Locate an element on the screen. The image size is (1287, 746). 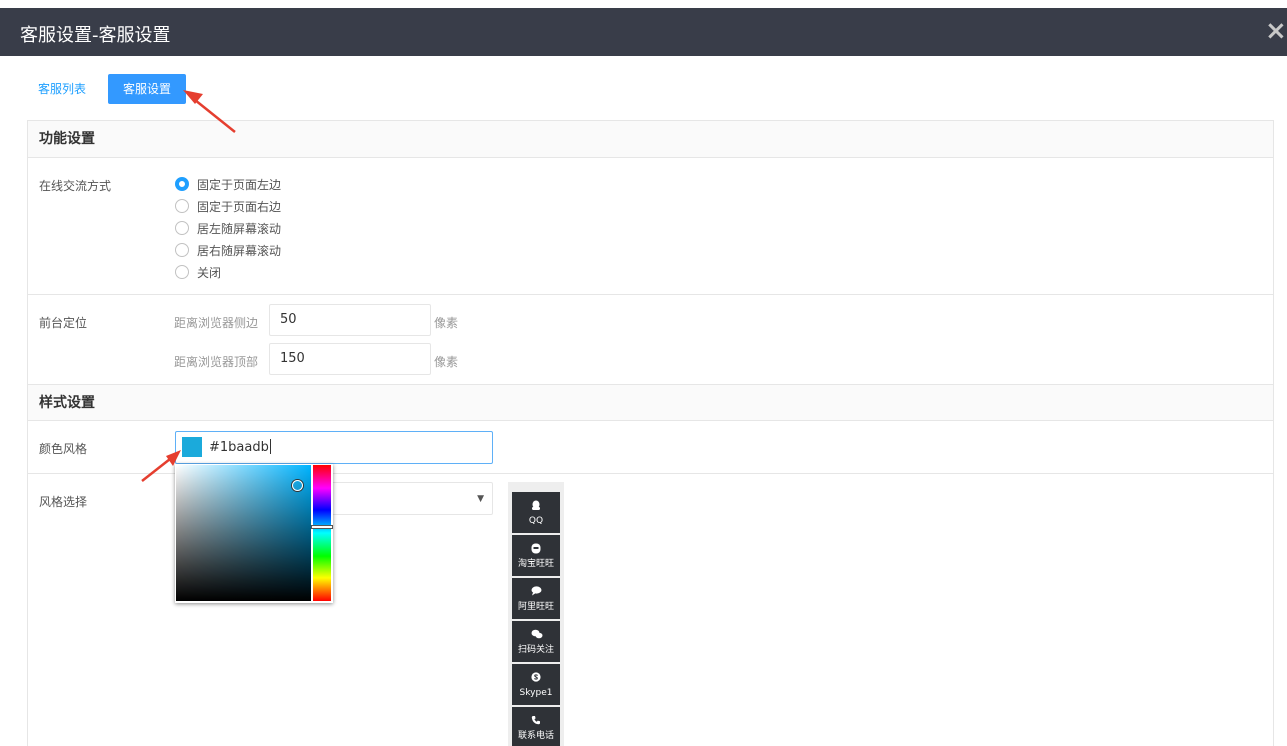
color-hex-value: #1baadb is located at coordinates (239, 447).